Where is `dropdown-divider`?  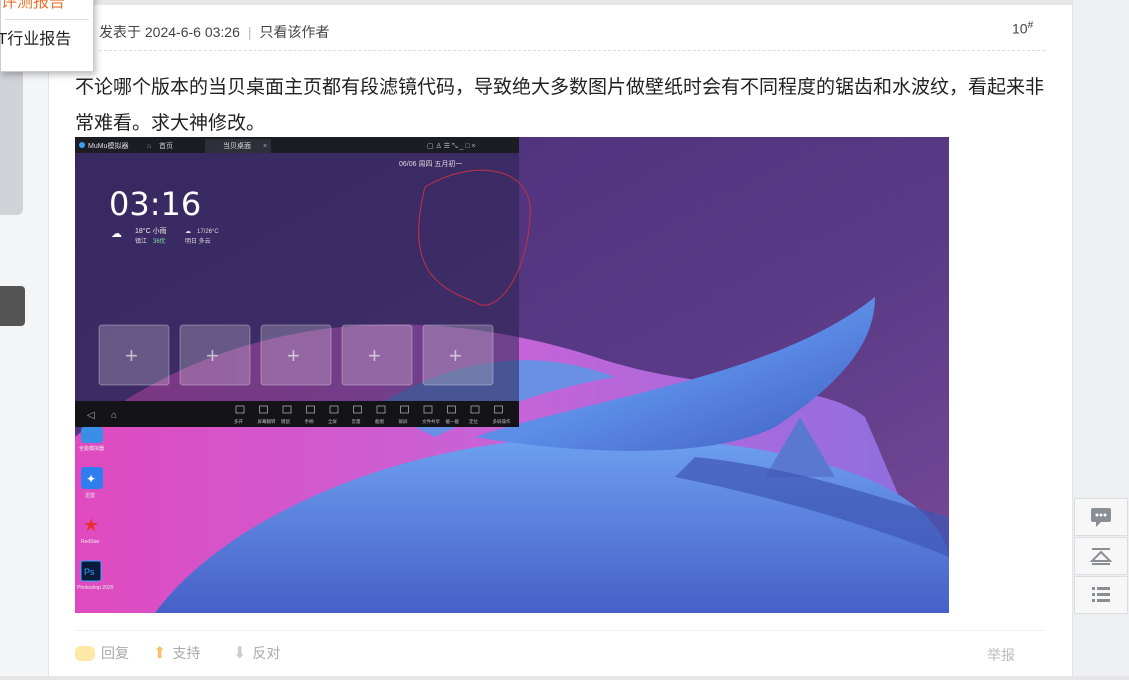
dropdown-divider is located at coordinates (47, 19).